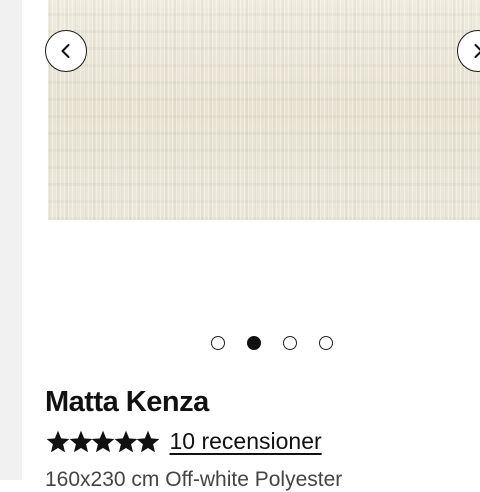  I want to click on chevron-left-icon, so click(65, 51).